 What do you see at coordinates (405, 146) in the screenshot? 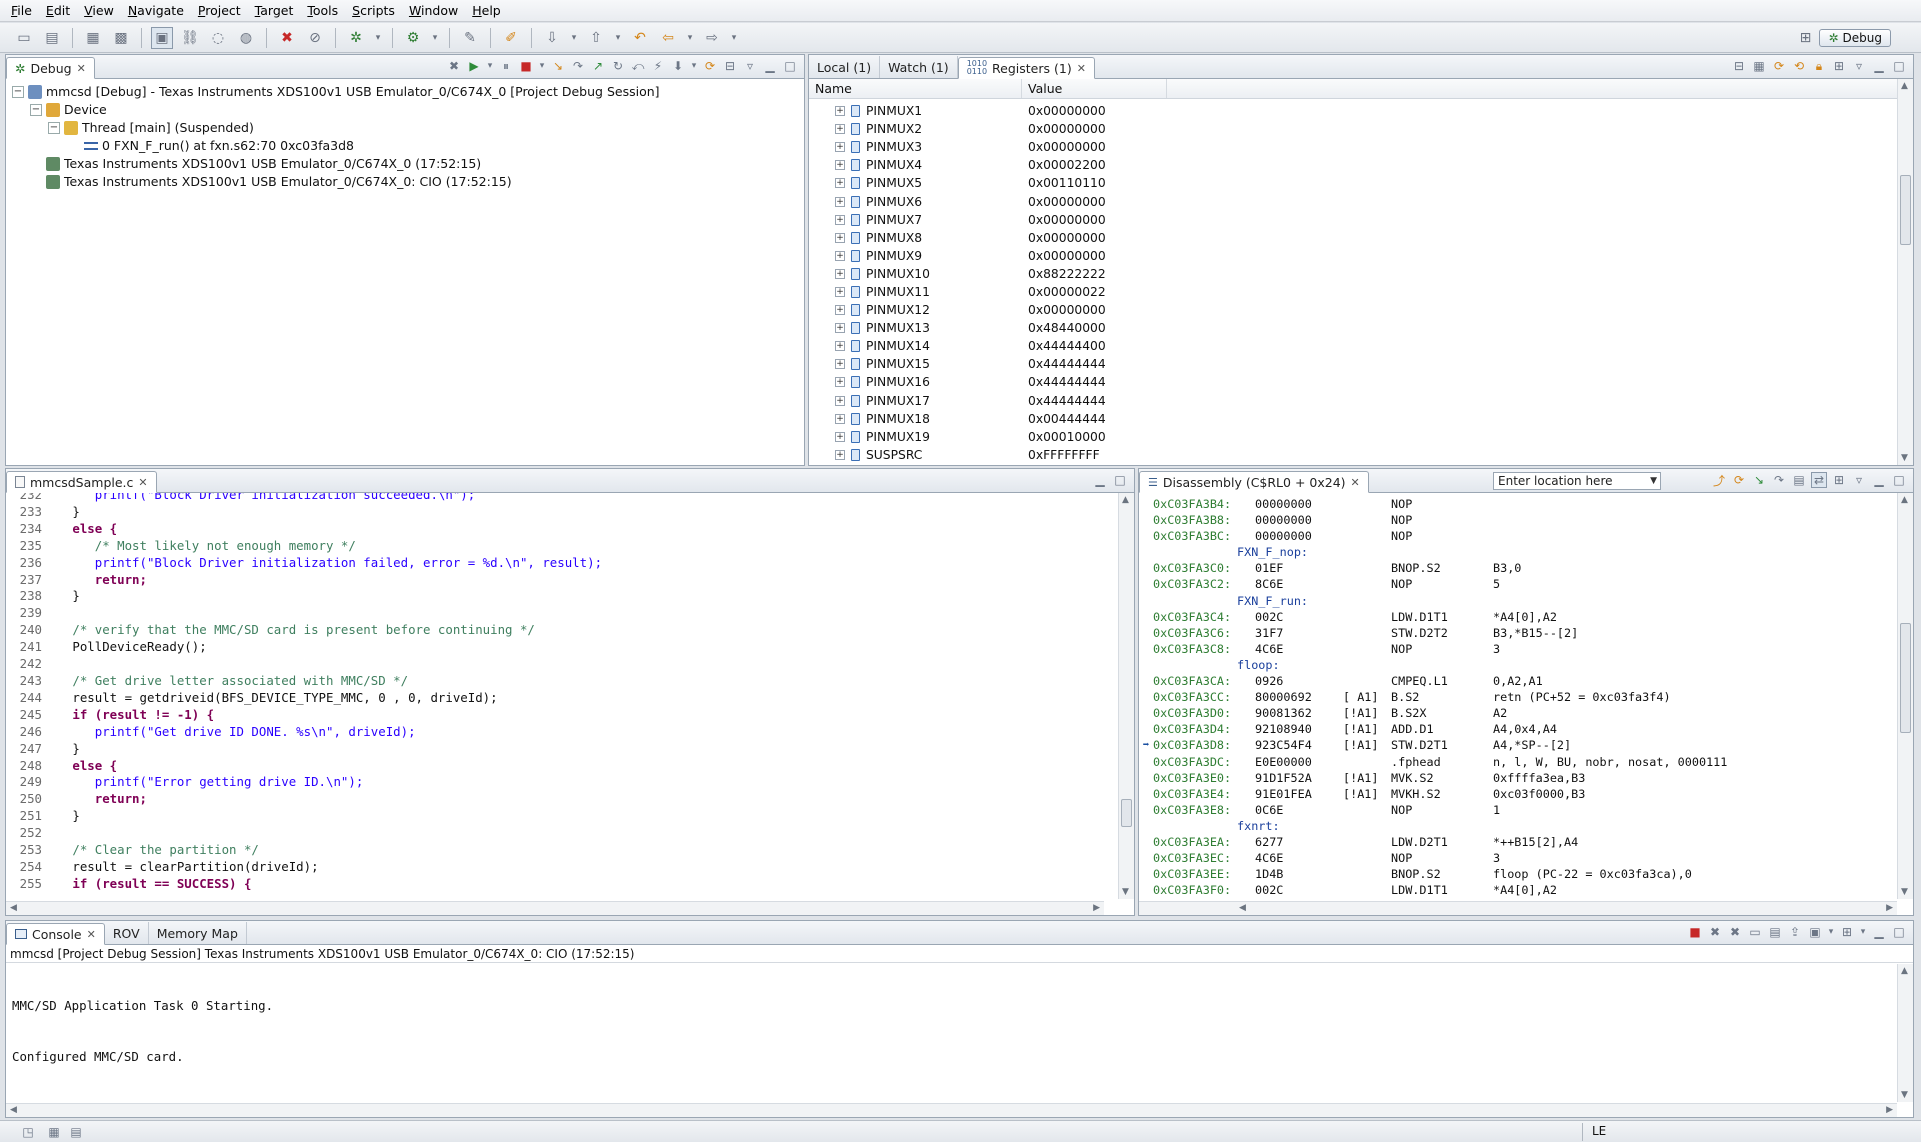
I see `tree-item-stack-frame: 0 FXN_F_run() at fxn.s62:70 0xc03fa3d8` at bounding box center [405, 146].